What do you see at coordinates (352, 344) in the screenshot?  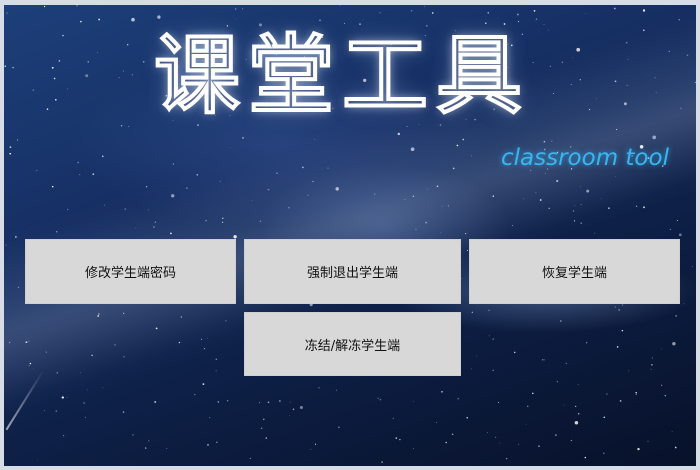 I see `freeze-unfreeze-student-button: 冻结/解冻学生端` at bounding box center [352, 344].